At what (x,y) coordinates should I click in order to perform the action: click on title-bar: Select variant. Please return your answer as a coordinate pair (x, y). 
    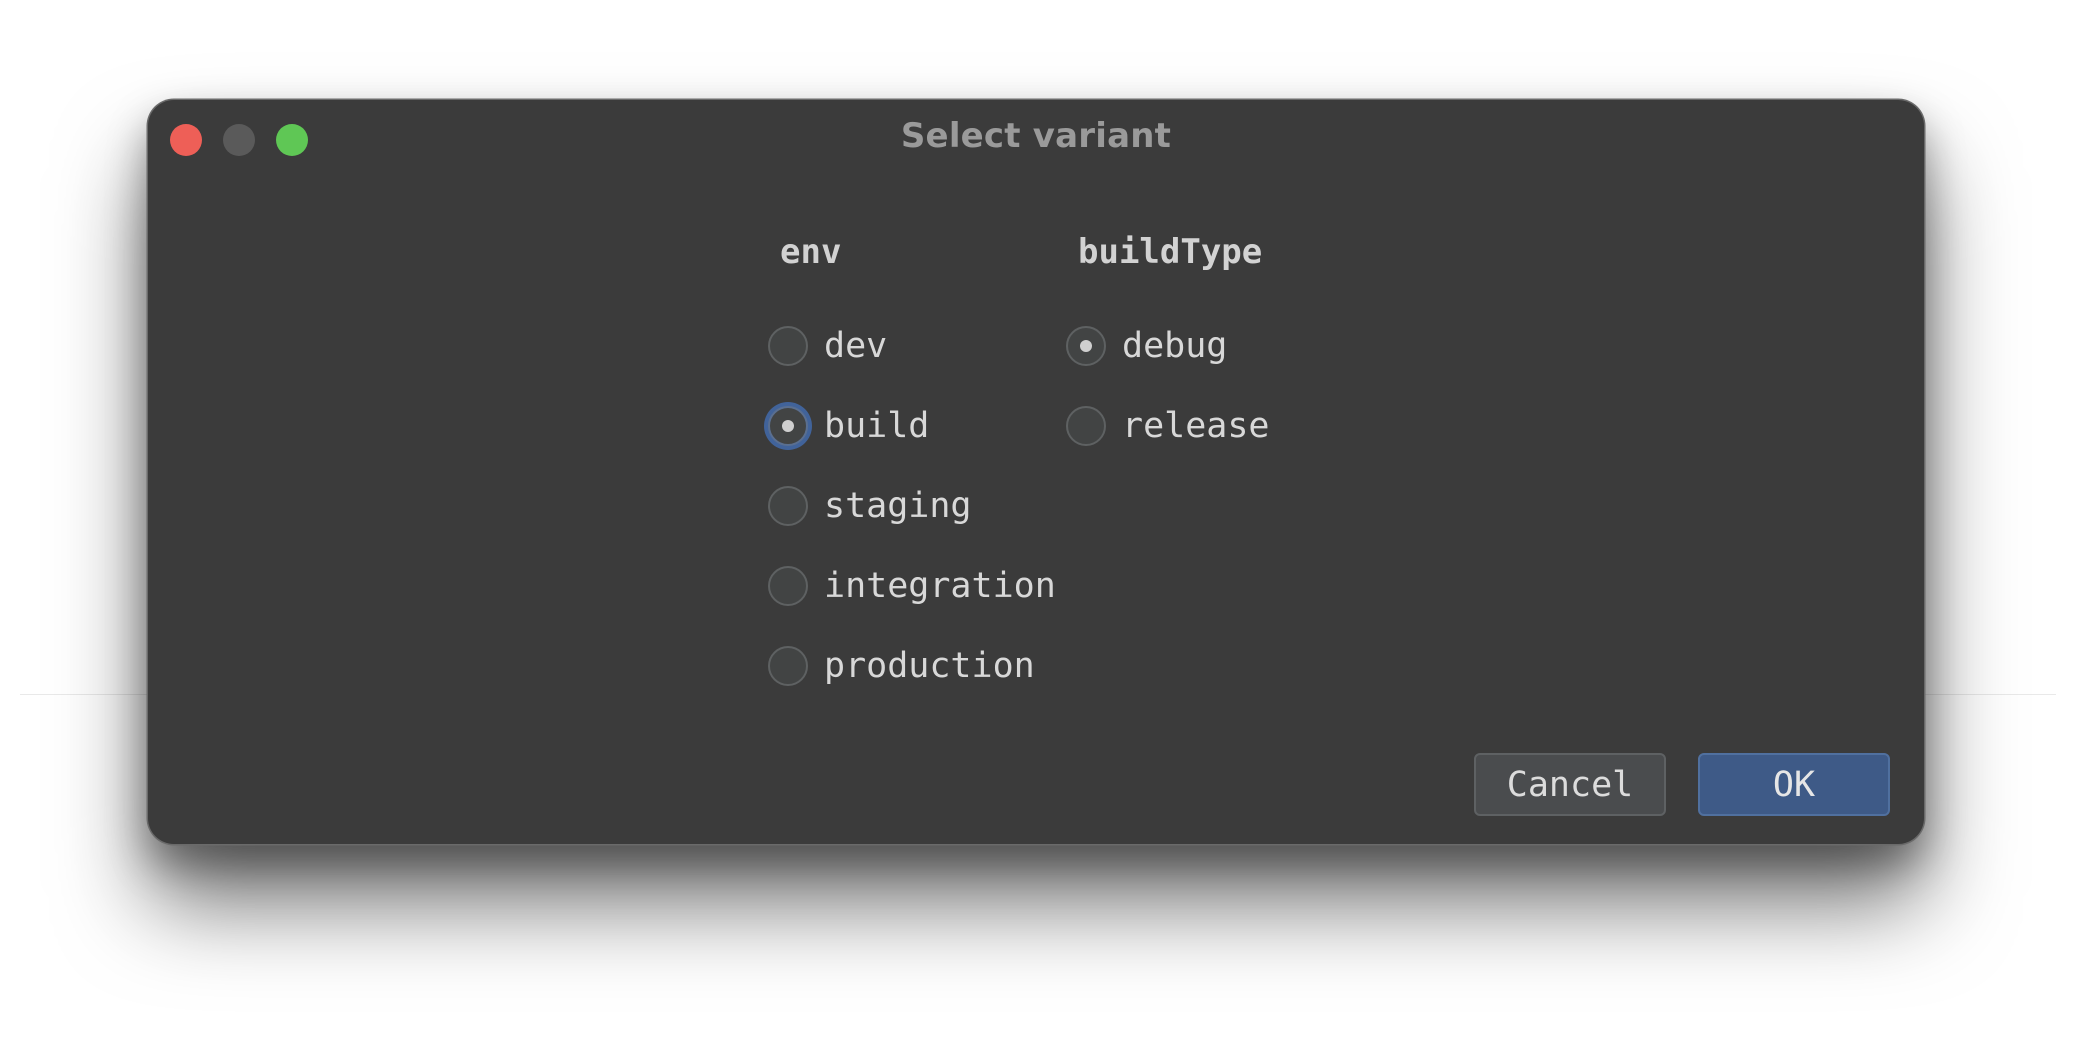
    Looking at the image, I should click on (1036, 137).